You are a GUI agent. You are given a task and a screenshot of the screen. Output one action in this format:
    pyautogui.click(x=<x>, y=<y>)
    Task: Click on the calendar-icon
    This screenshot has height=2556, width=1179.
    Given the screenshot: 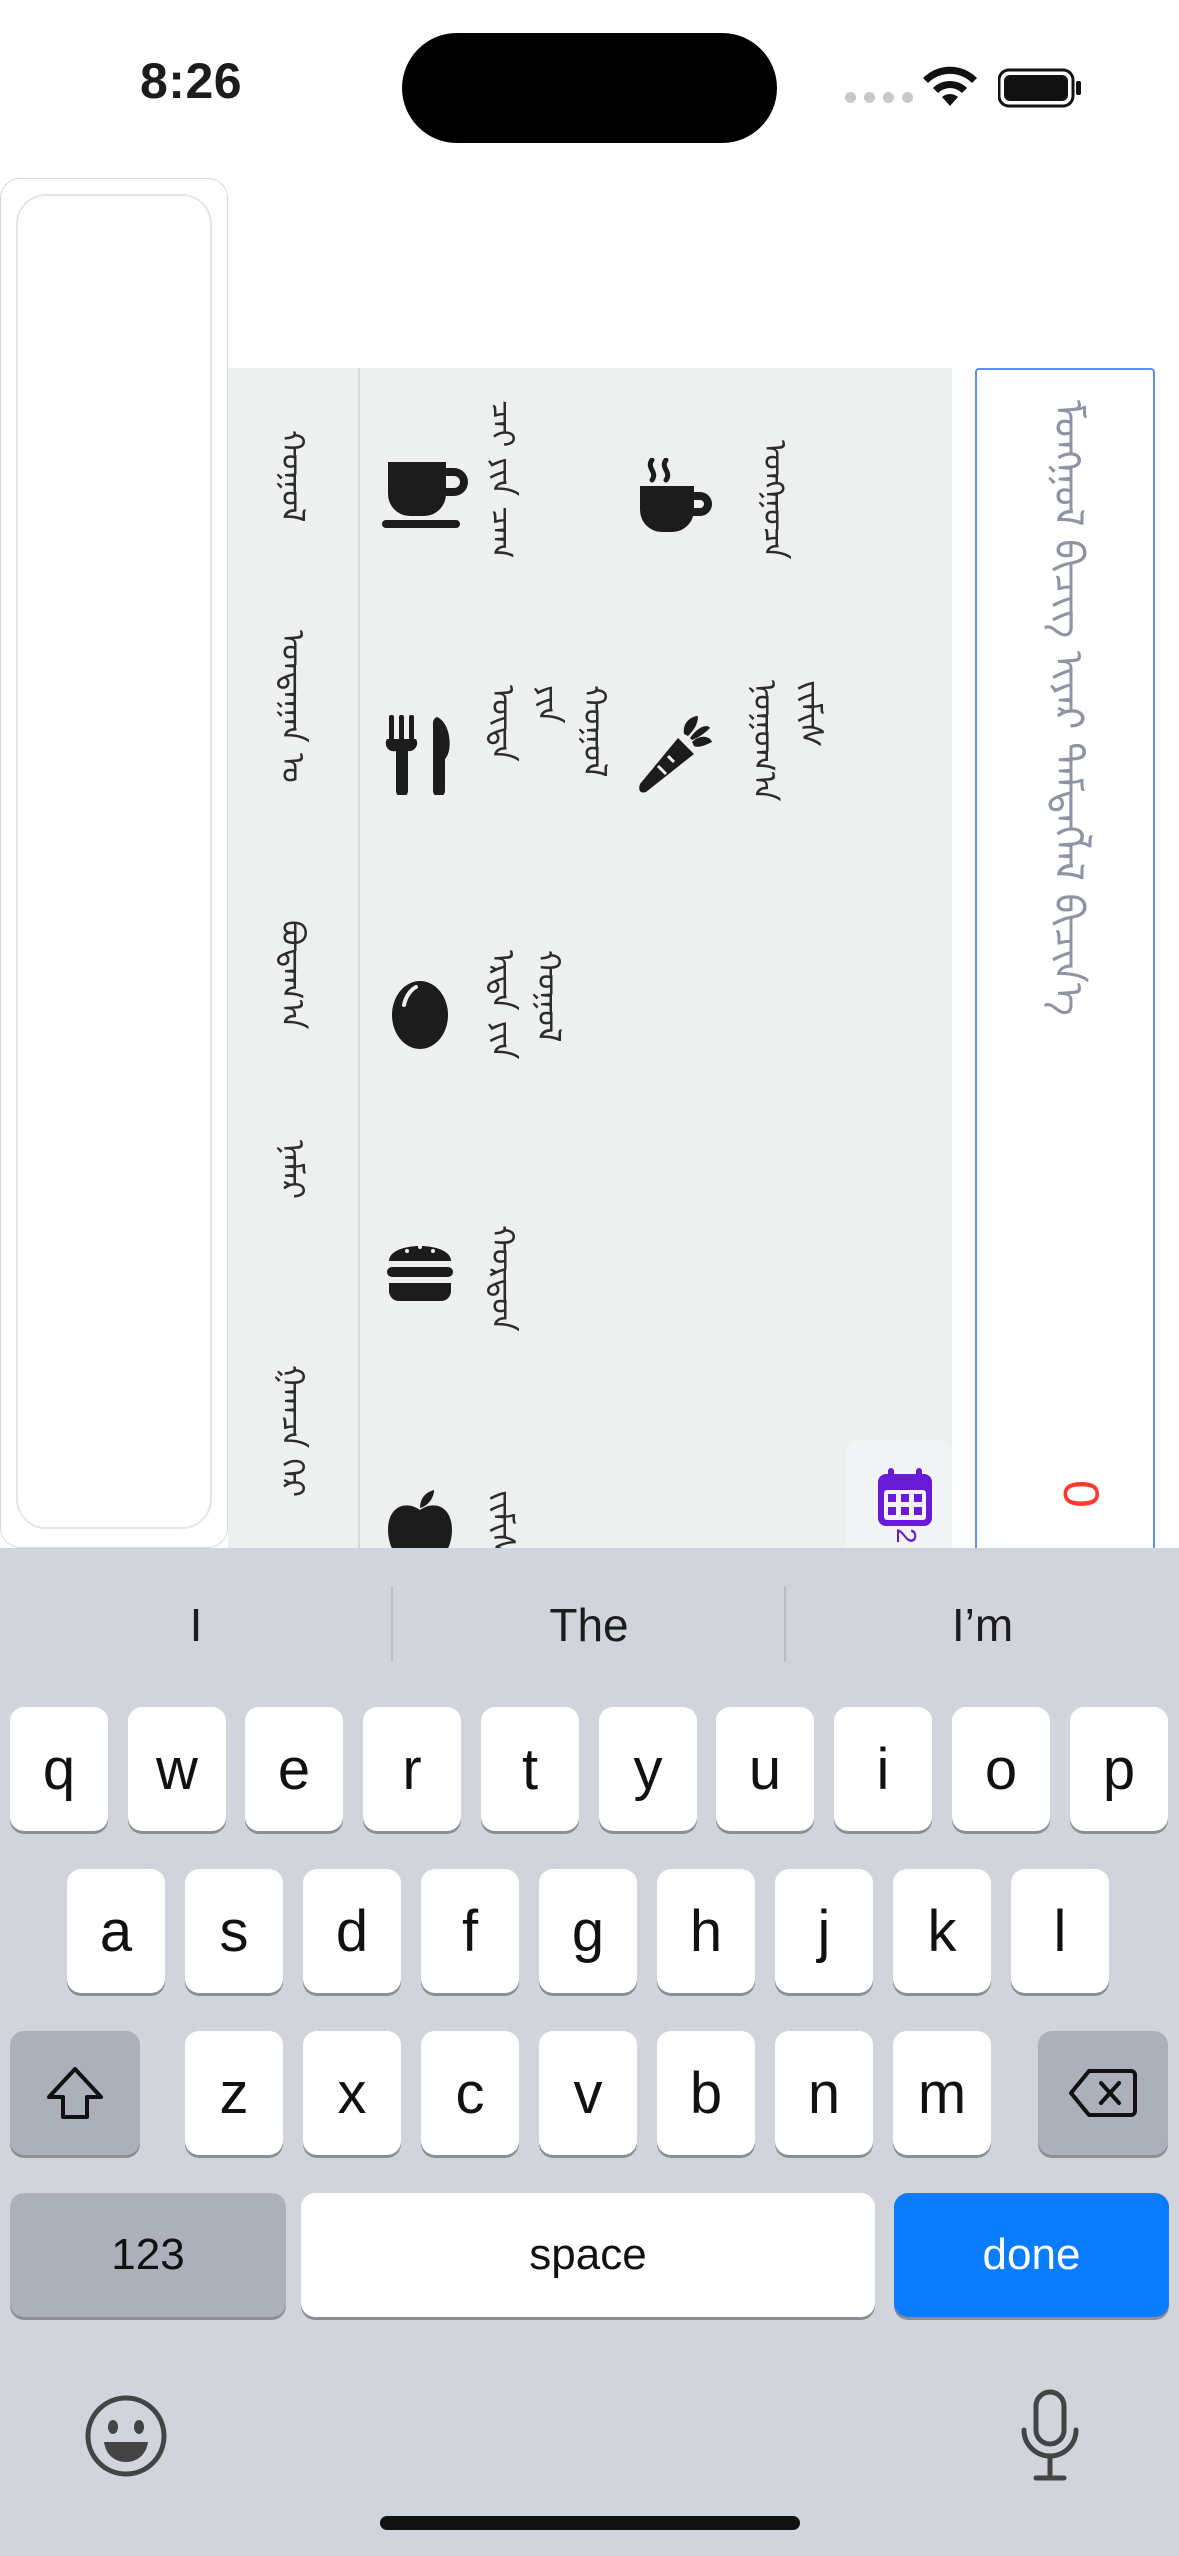 What is the action you would take?
    pyautogui.click(x=905, y=1498)
    